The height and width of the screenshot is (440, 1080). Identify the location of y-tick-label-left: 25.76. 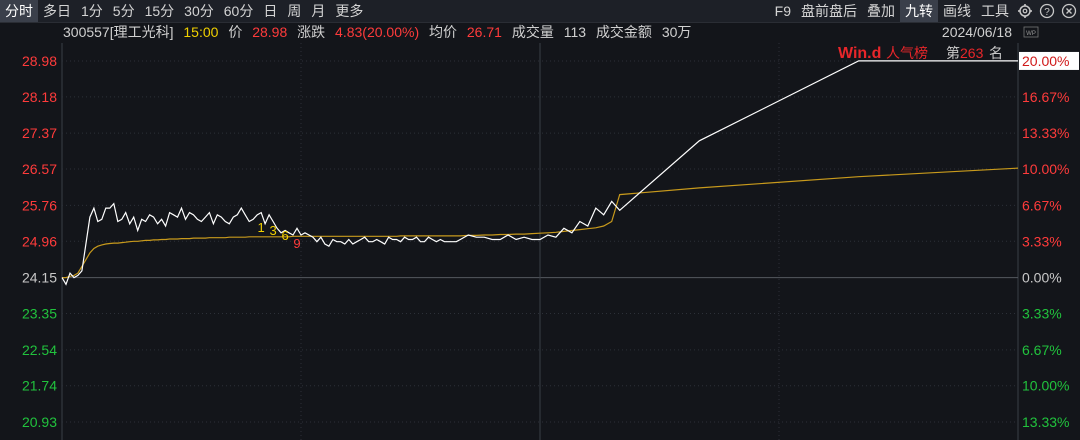
(39, 205).